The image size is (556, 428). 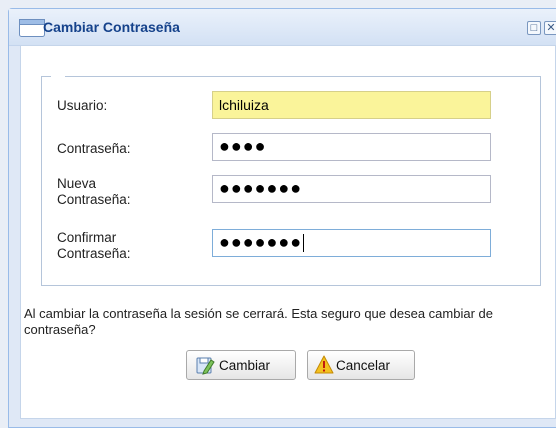 I want to click on confirmar-label-line2: Contraseña:, so click(x=94, y=253).